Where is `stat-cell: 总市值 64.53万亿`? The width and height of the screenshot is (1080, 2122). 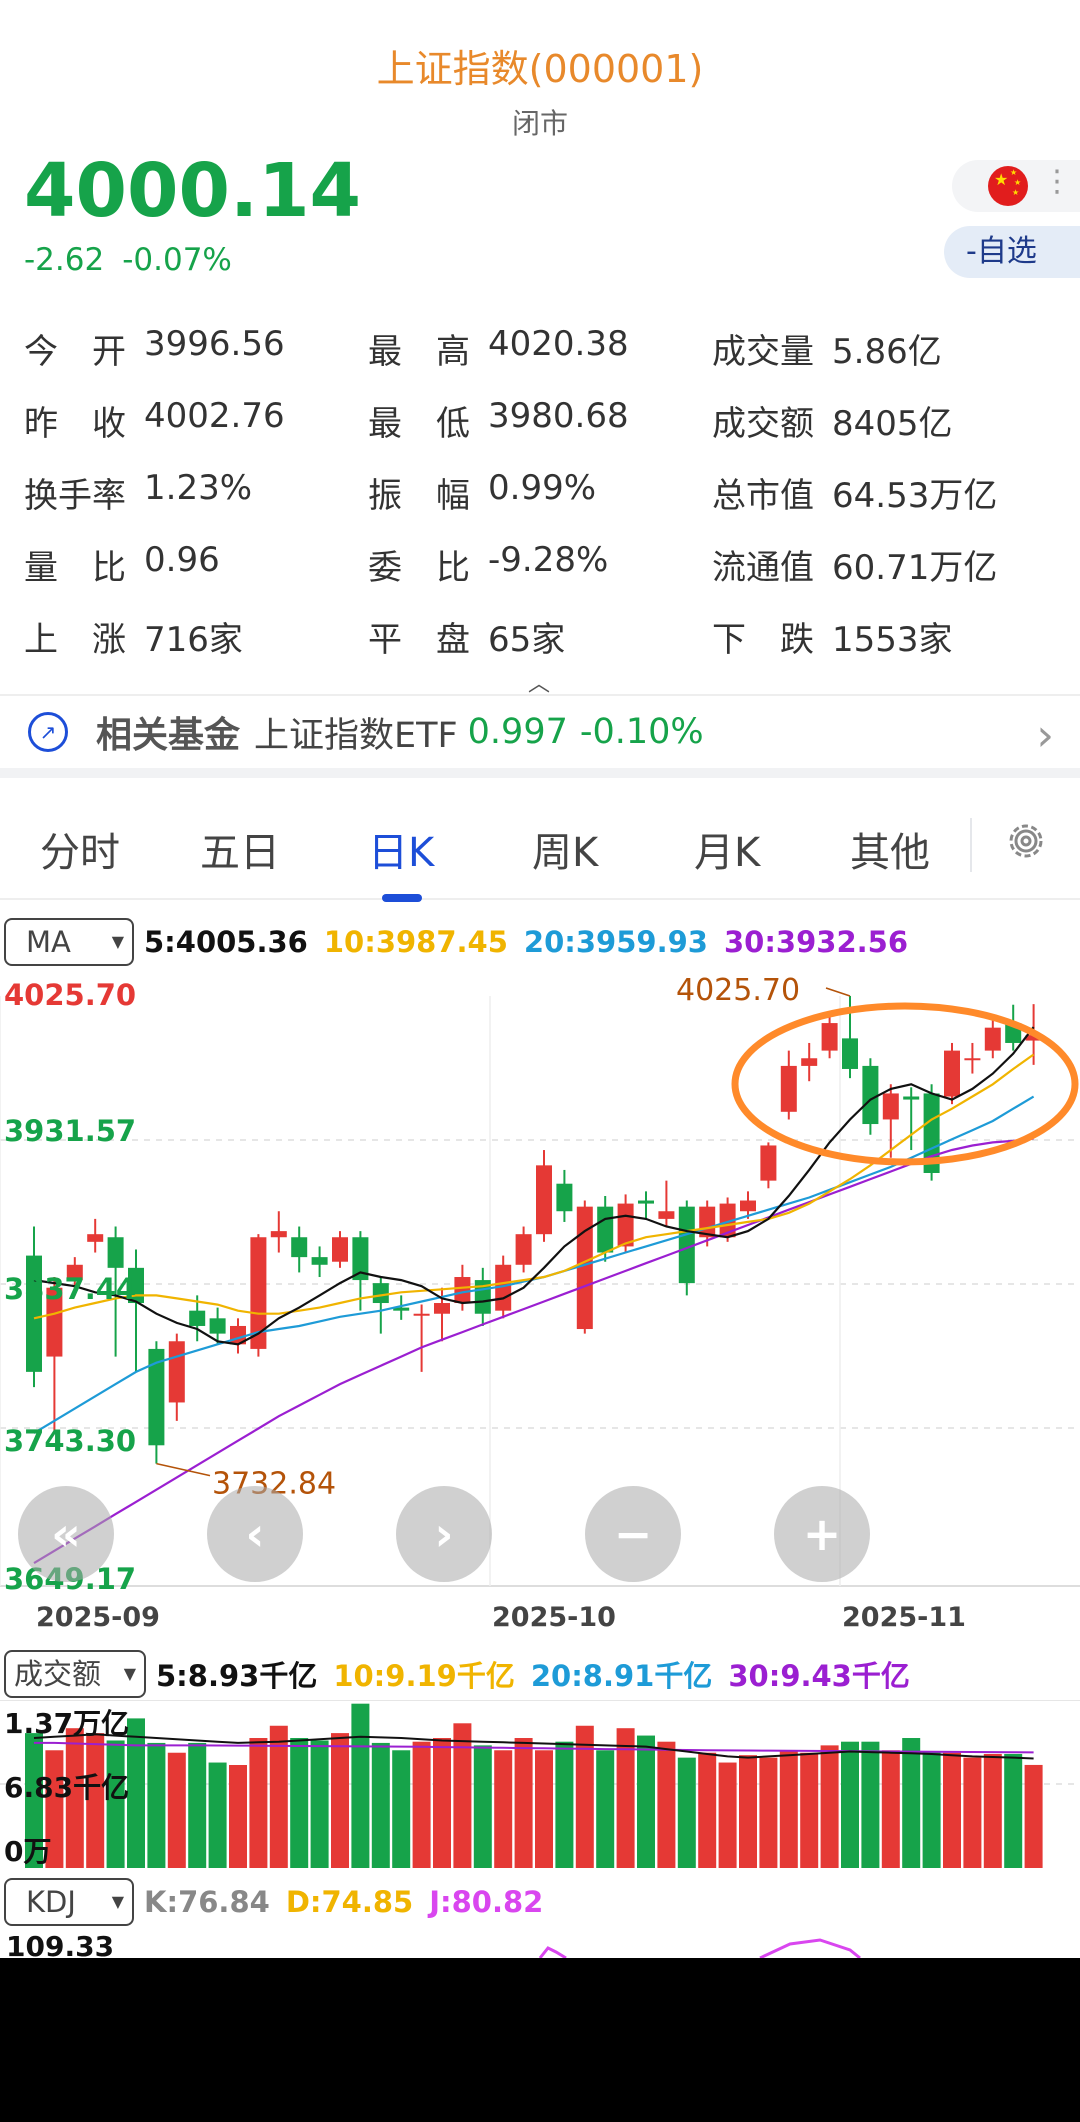 stat-cell: 总市值 64.53万亿 is located at coordinates (884, 492).